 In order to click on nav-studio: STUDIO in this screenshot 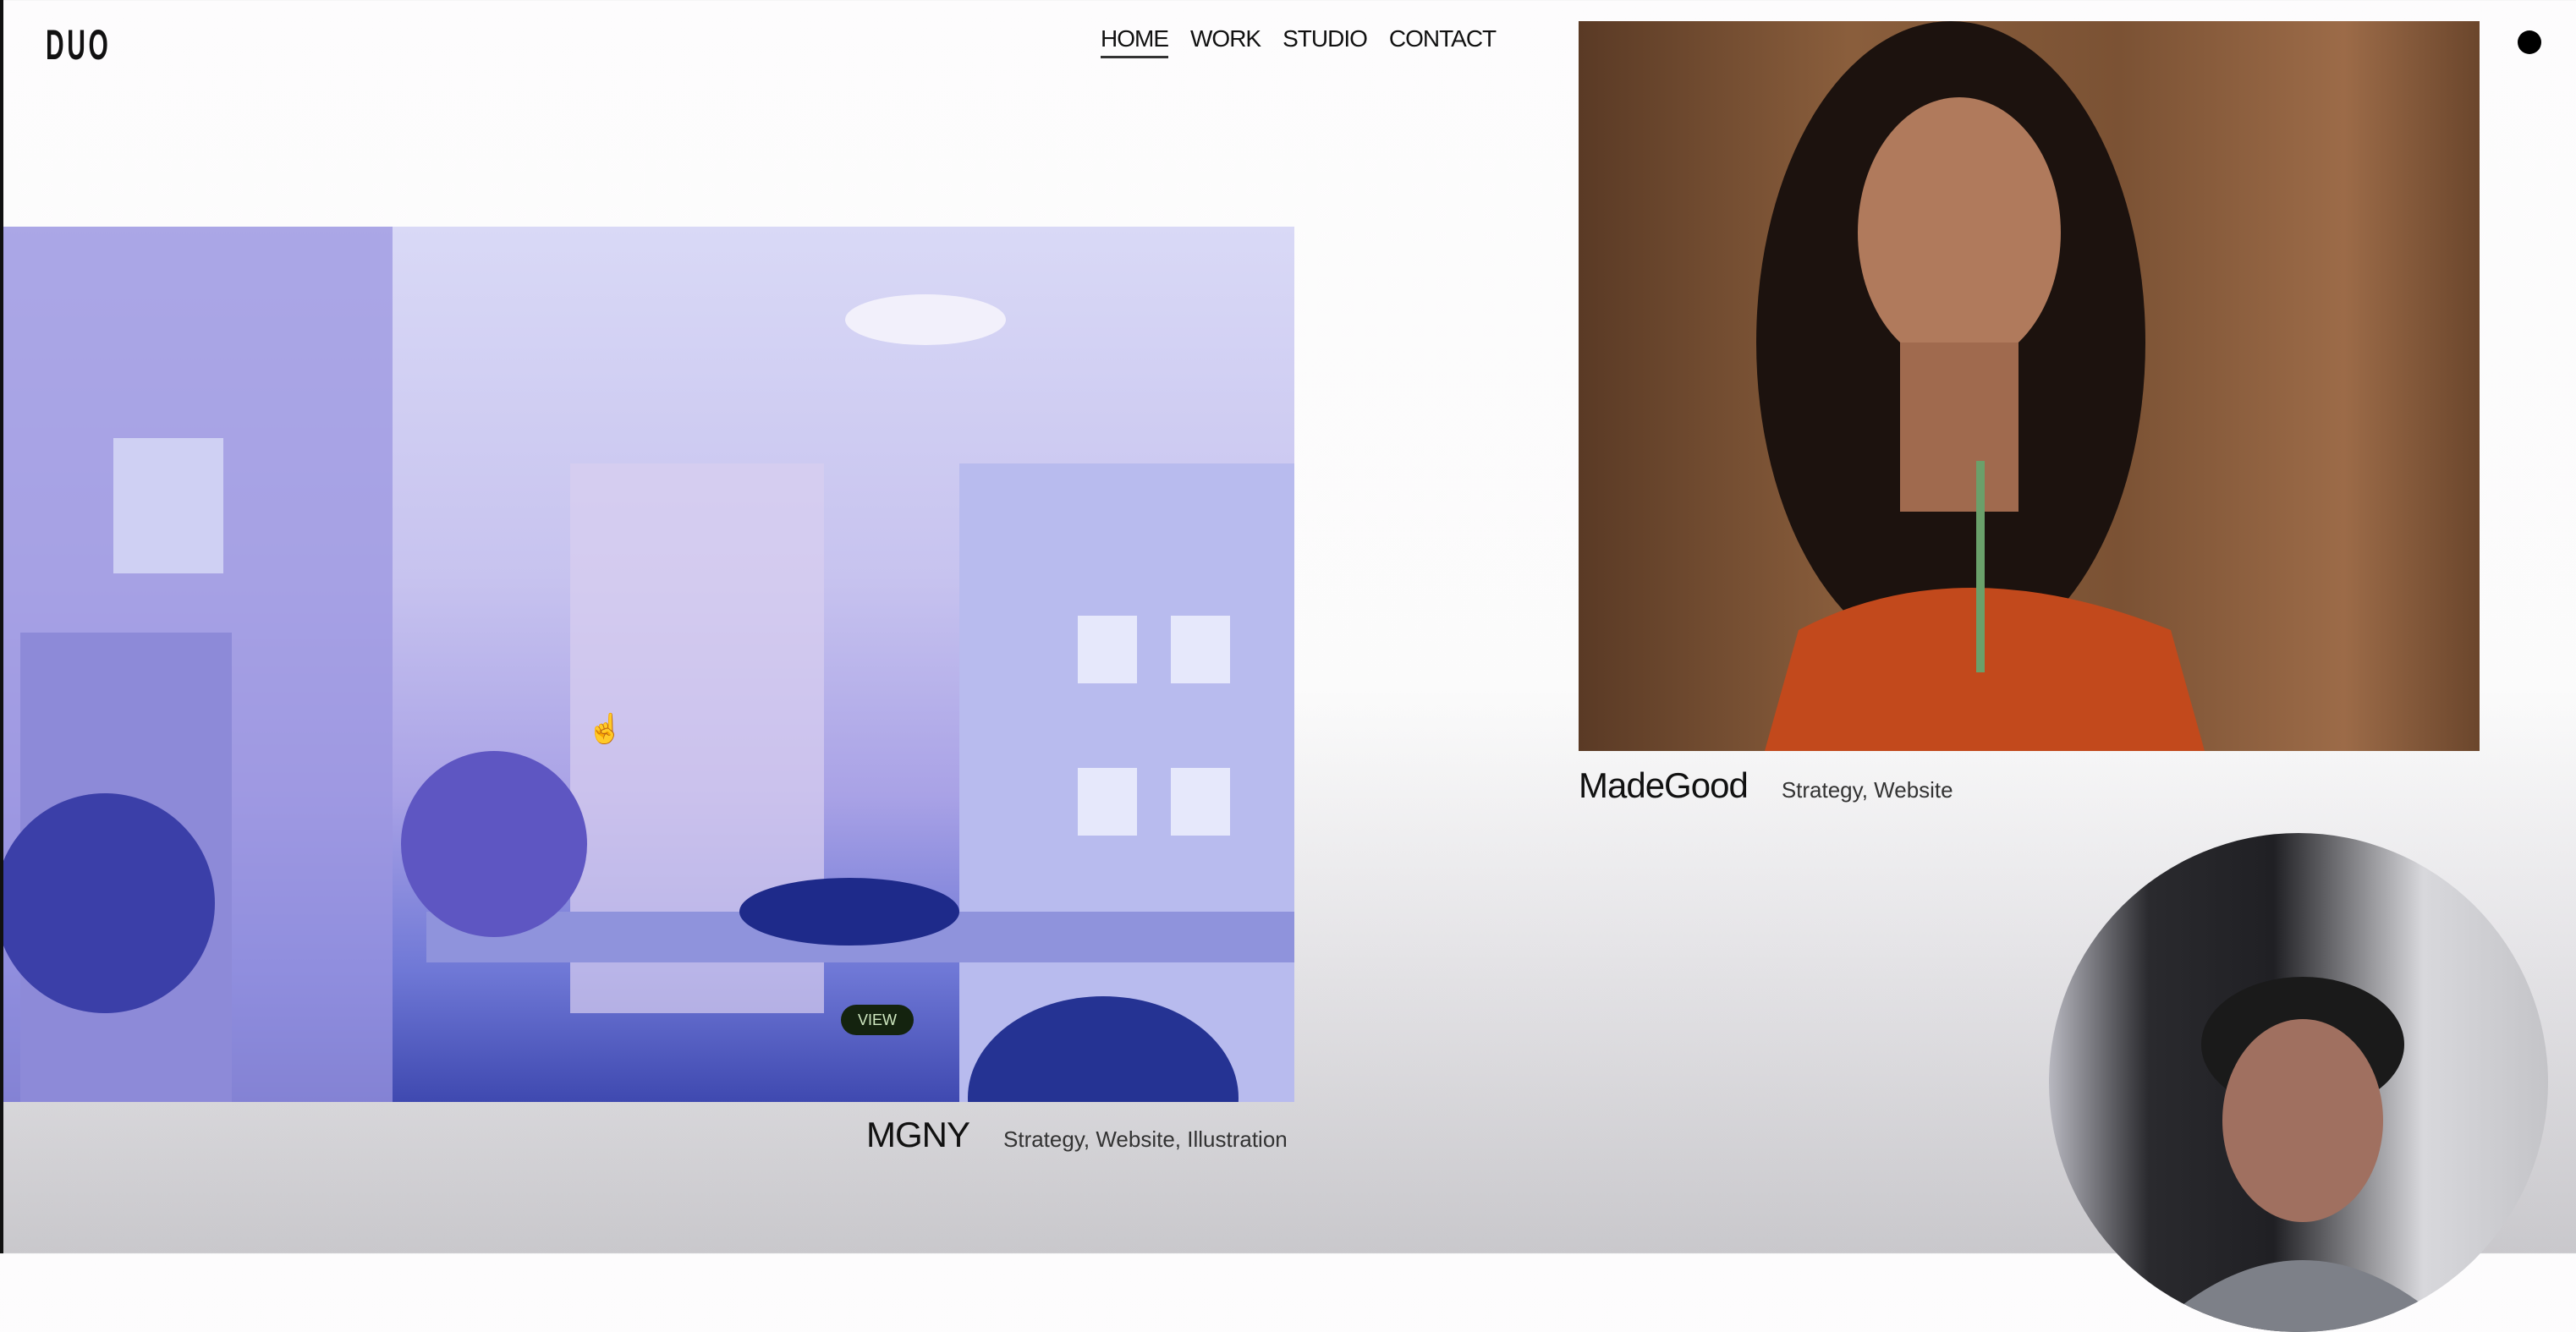, I will do `click(1325, 41)`.